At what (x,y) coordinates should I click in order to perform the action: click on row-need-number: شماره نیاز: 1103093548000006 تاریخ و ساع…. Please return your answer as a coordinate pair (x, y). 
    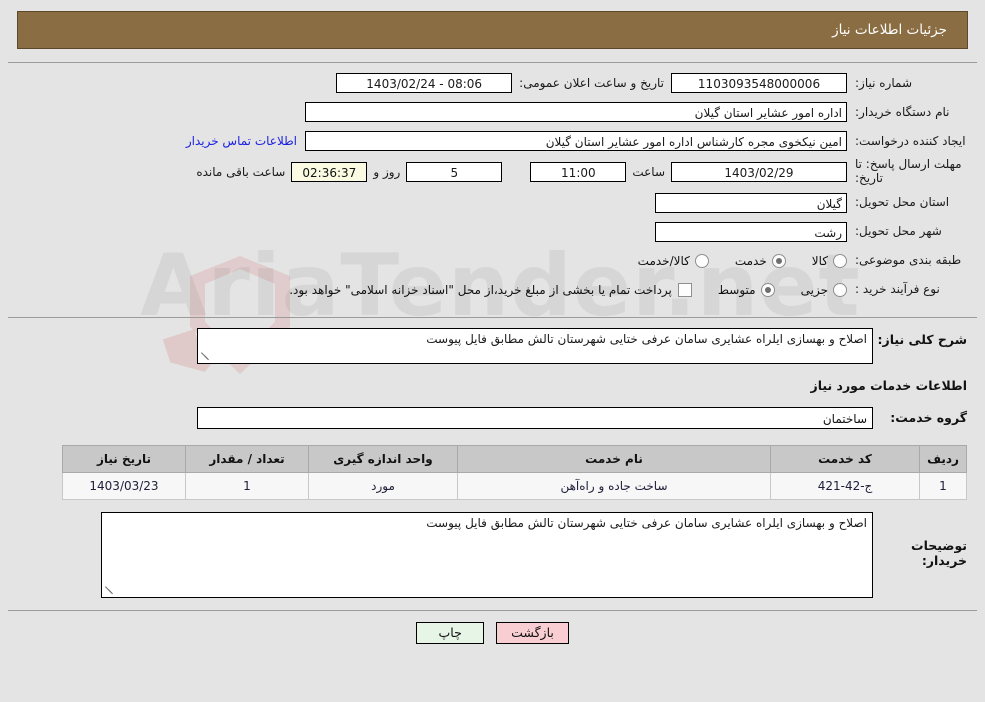
    Looking at the image, I should click on (492, 83).